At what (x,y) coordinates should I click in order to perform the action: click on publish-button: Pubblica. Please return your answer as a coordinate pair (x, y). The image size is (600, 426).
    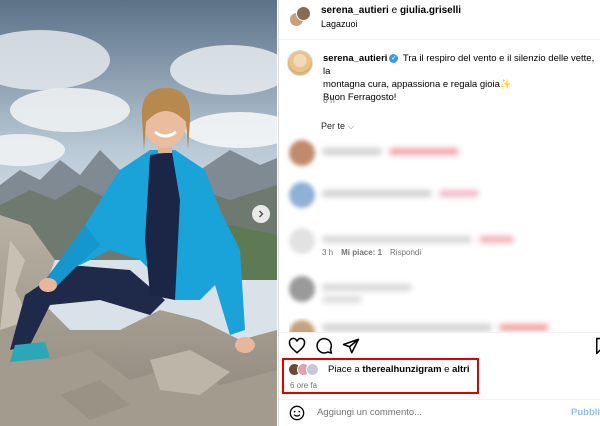
    Looking at the image, I should click on (585, 412).